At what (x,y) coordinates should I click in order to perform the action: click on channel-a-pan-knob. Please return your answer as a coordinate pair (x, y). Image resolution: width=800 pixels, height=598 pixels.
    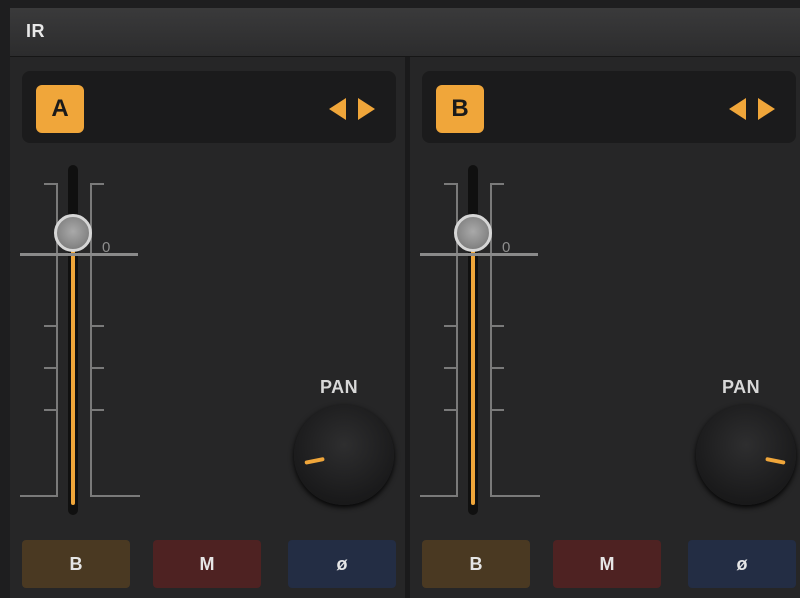
    Looking at the image, I should click on (344, 455).